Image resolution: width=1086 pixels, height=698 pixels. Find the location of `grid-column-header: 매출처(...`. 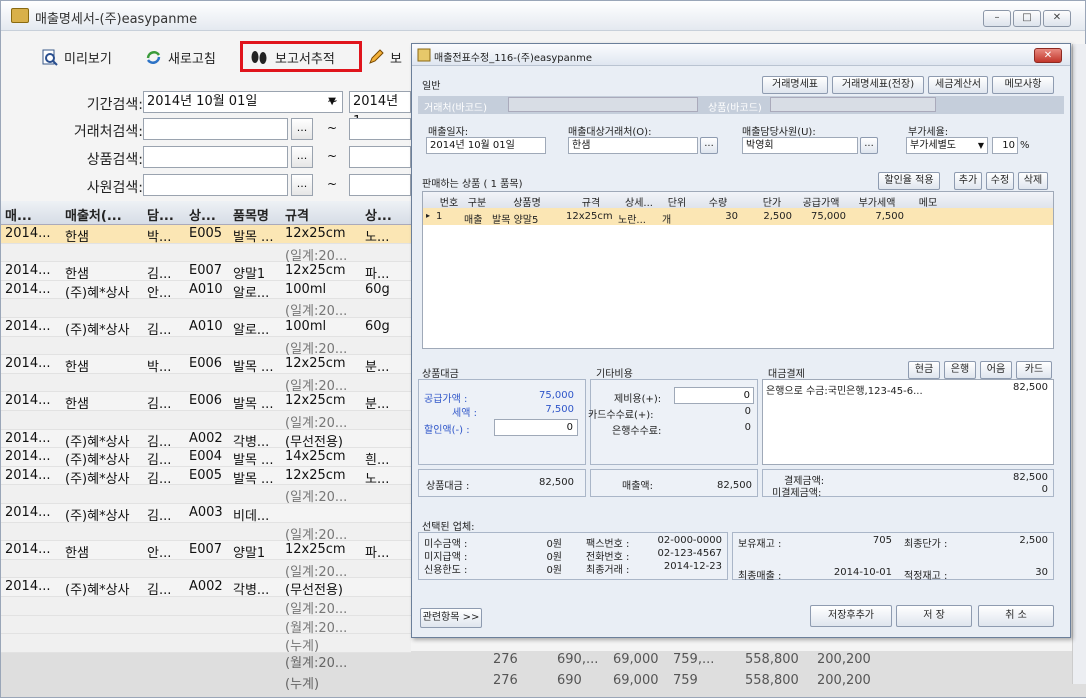

grid-column-header: 매출처(... is located at coordinates (105, 214).